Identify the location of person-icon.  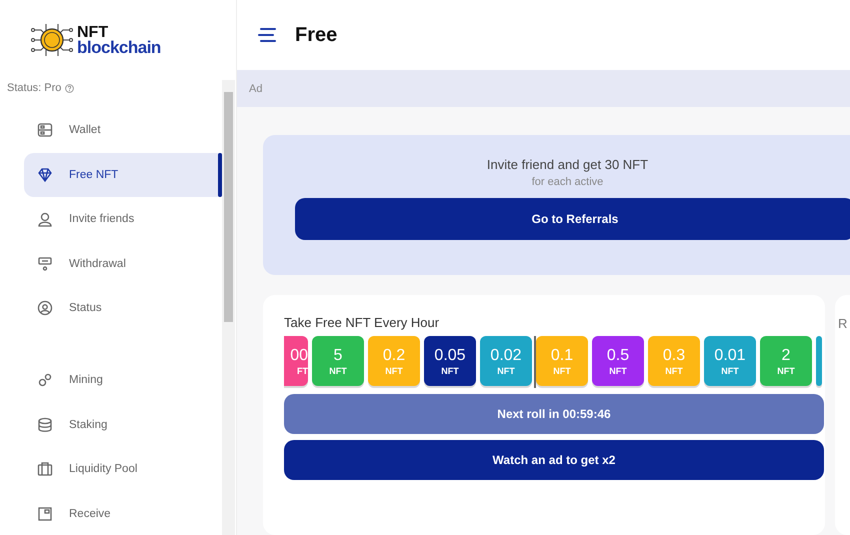
(45, 219).